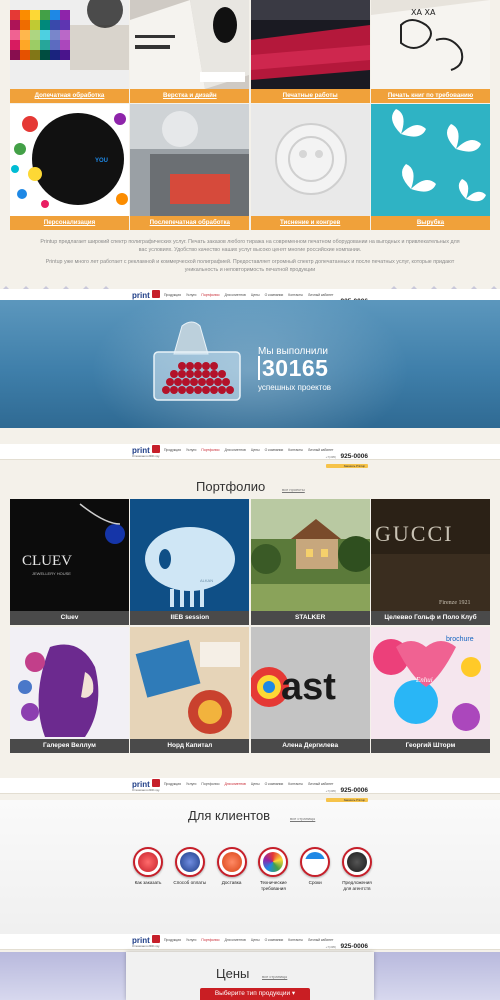 The height and width of the screenshot is (1000, 500). What do you see at coordinates (315, 862) in the screenshot?
I see `calendar-icon` at bounding box center [315, 862].